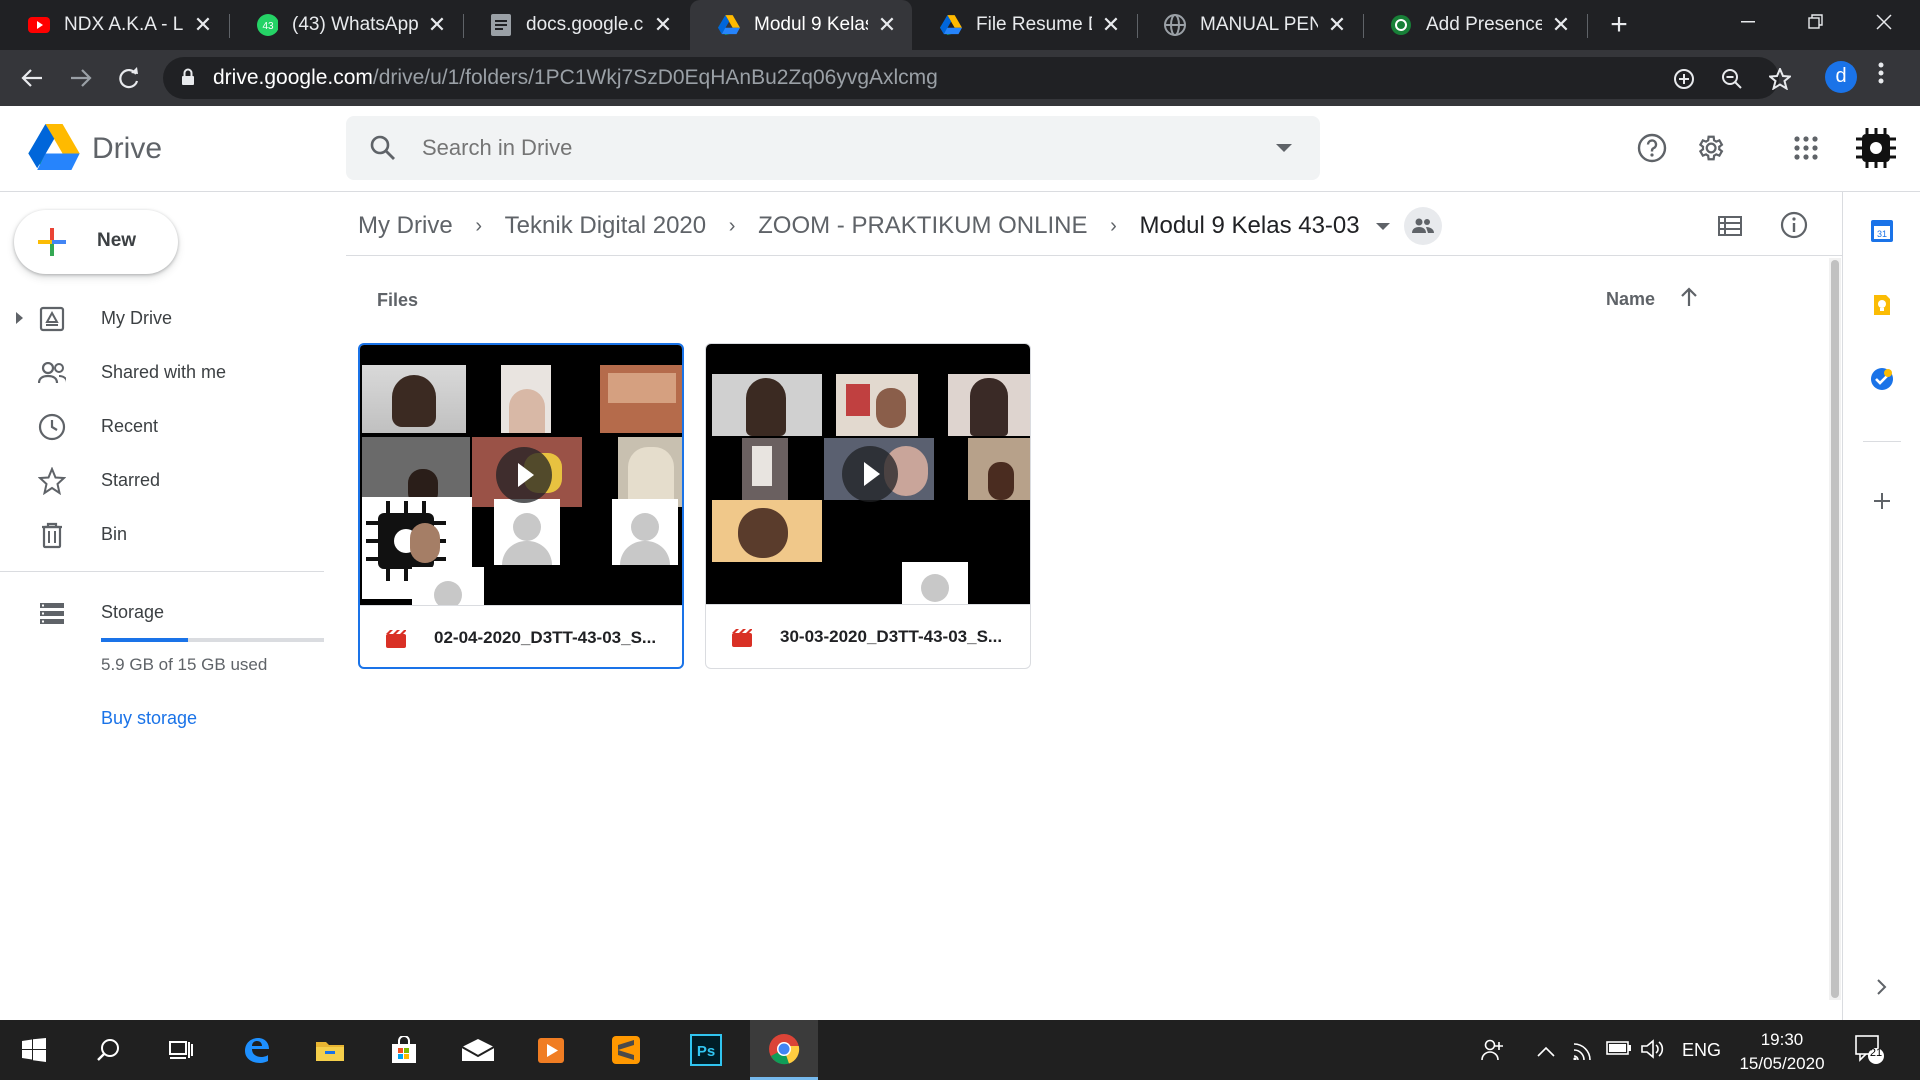 This screenshot has width=1920, height=1080. What do you see at coordinates (1619, 1050) in the screenshot?
I see `battery-icon` at bounding box center [1619, 1050].